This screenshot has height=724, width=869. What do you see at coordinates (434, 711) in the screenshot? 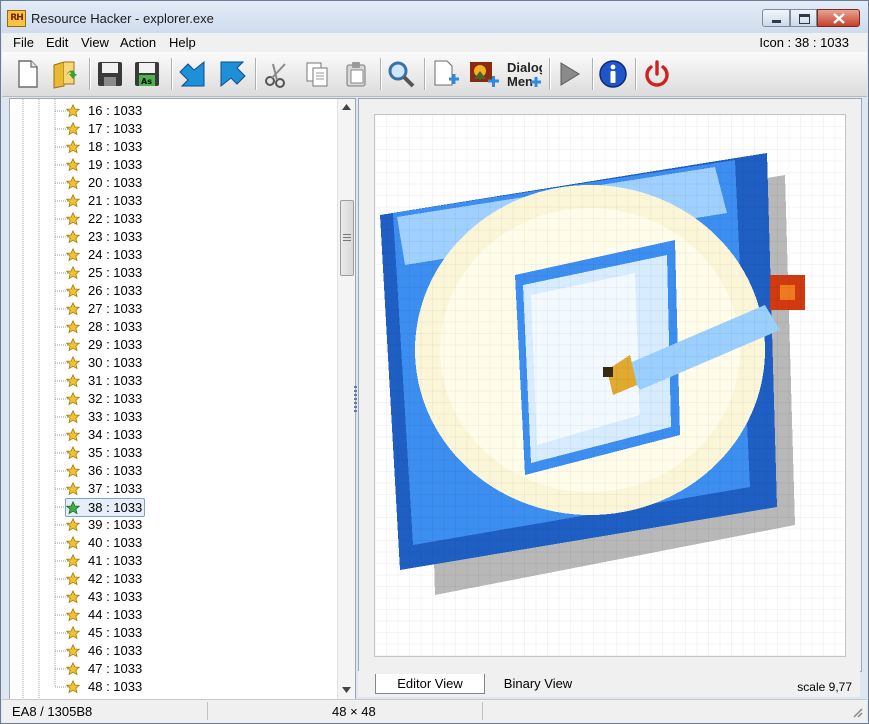
I see `status-bar: EA8 / 1305B8 48 × 48` at bounding box center [434, 711].